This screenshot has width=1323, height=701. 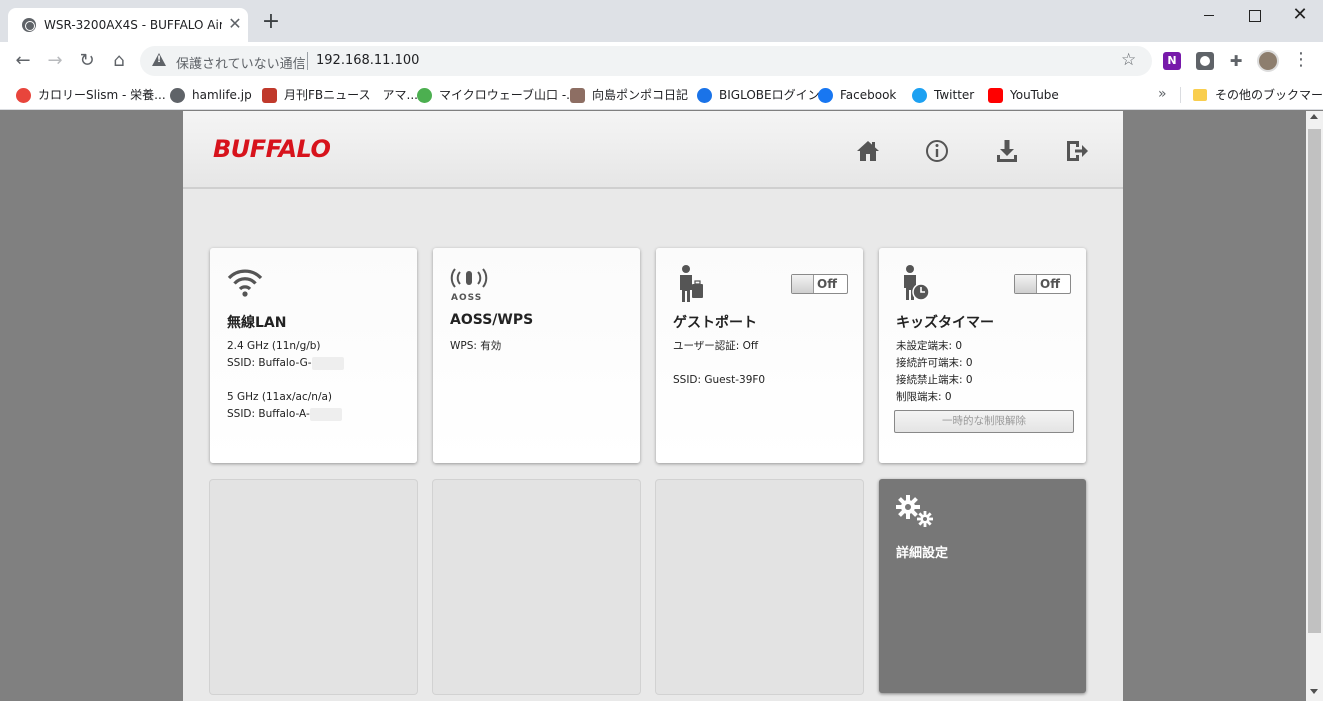 I want to click on twitter-icon, so click(x=919, y=95).